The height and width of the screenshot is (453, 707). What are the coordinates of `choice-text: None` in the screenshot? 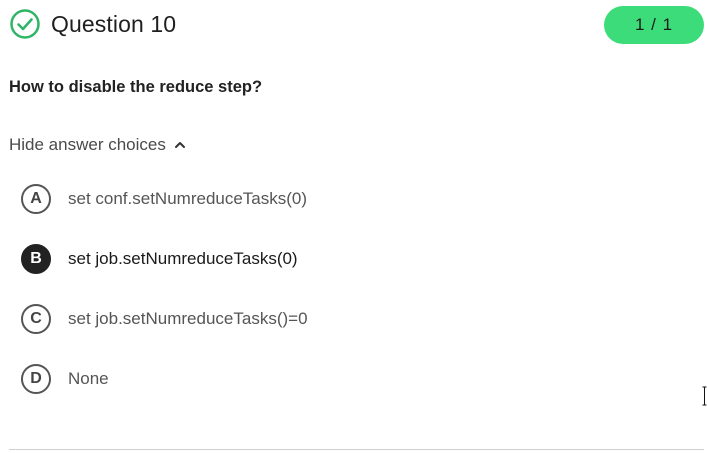 It's located at (88, 378).